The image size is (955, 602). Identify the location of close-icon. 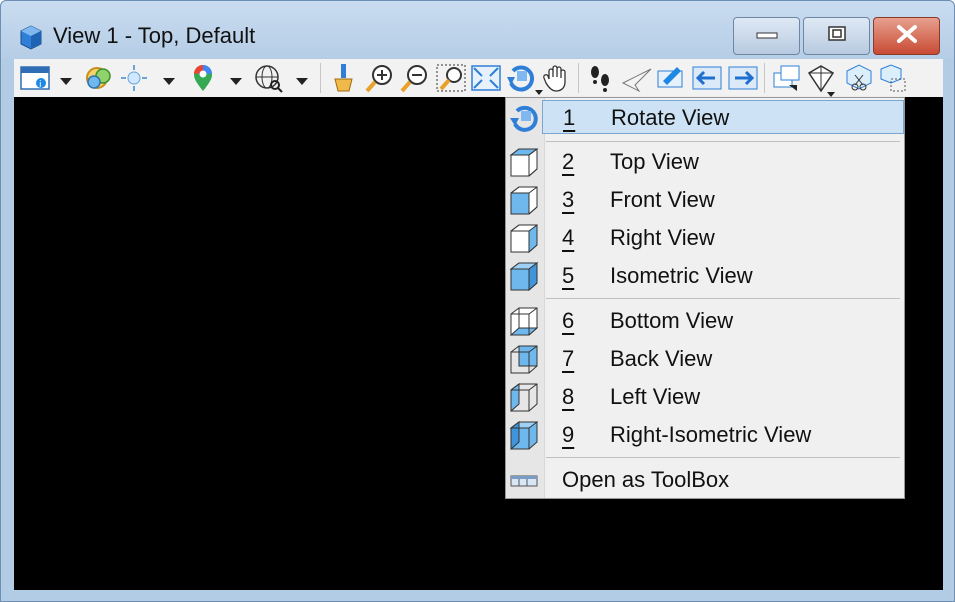
(907, 36).